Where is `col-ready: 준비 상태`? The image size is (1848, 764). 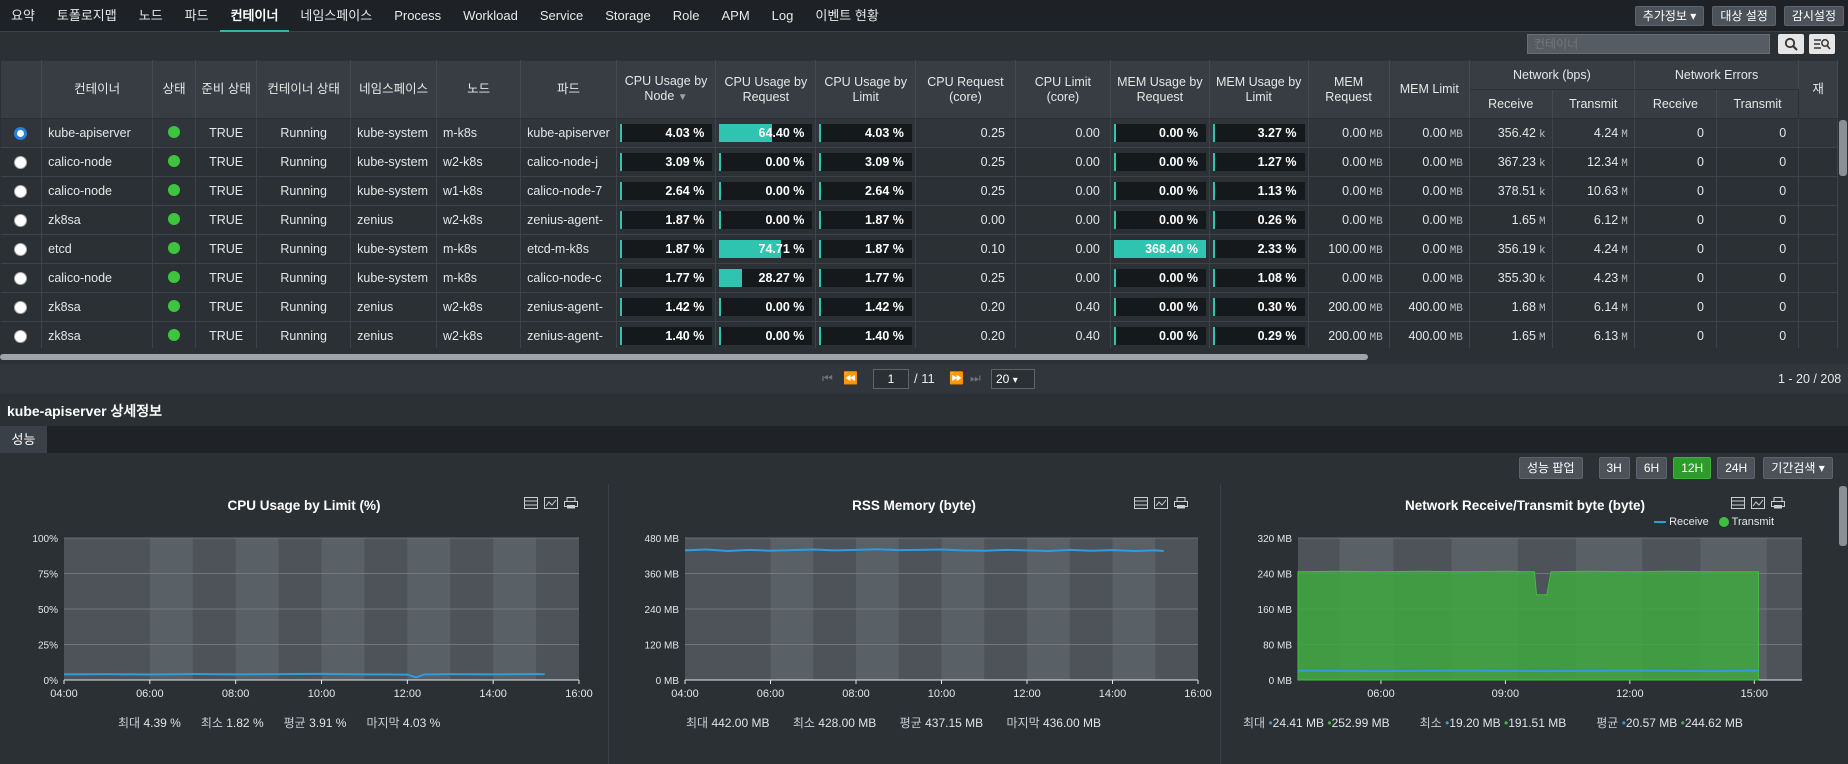
col-ready: 준비 상태 is located at coordinates (226, 89).